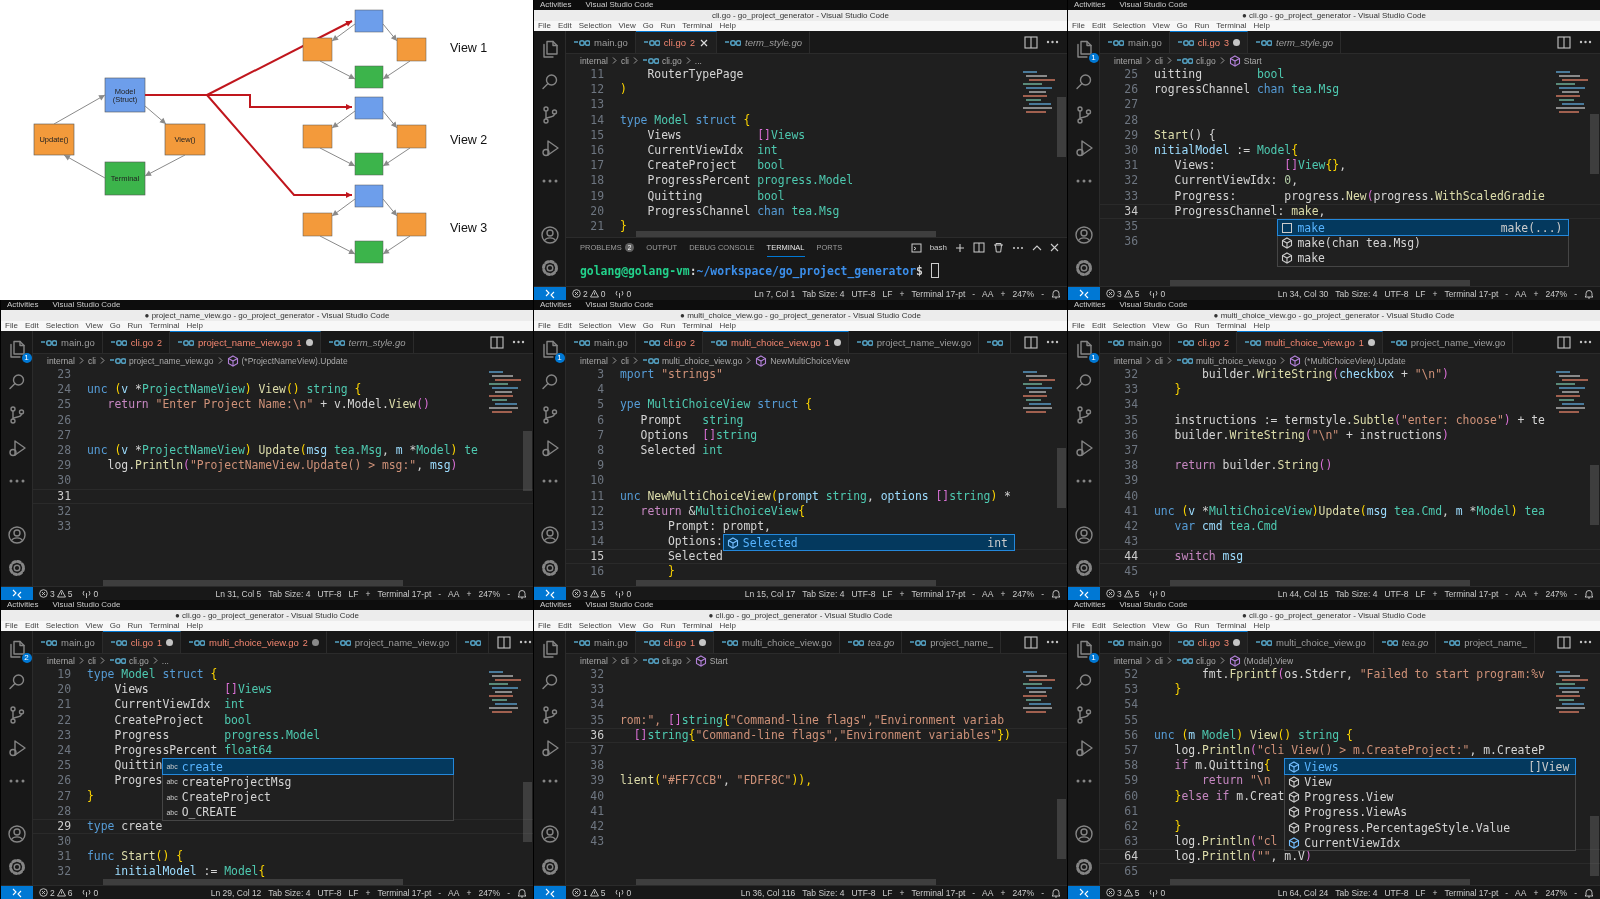  I want to click on menu-item: Help, so click(727, 26).